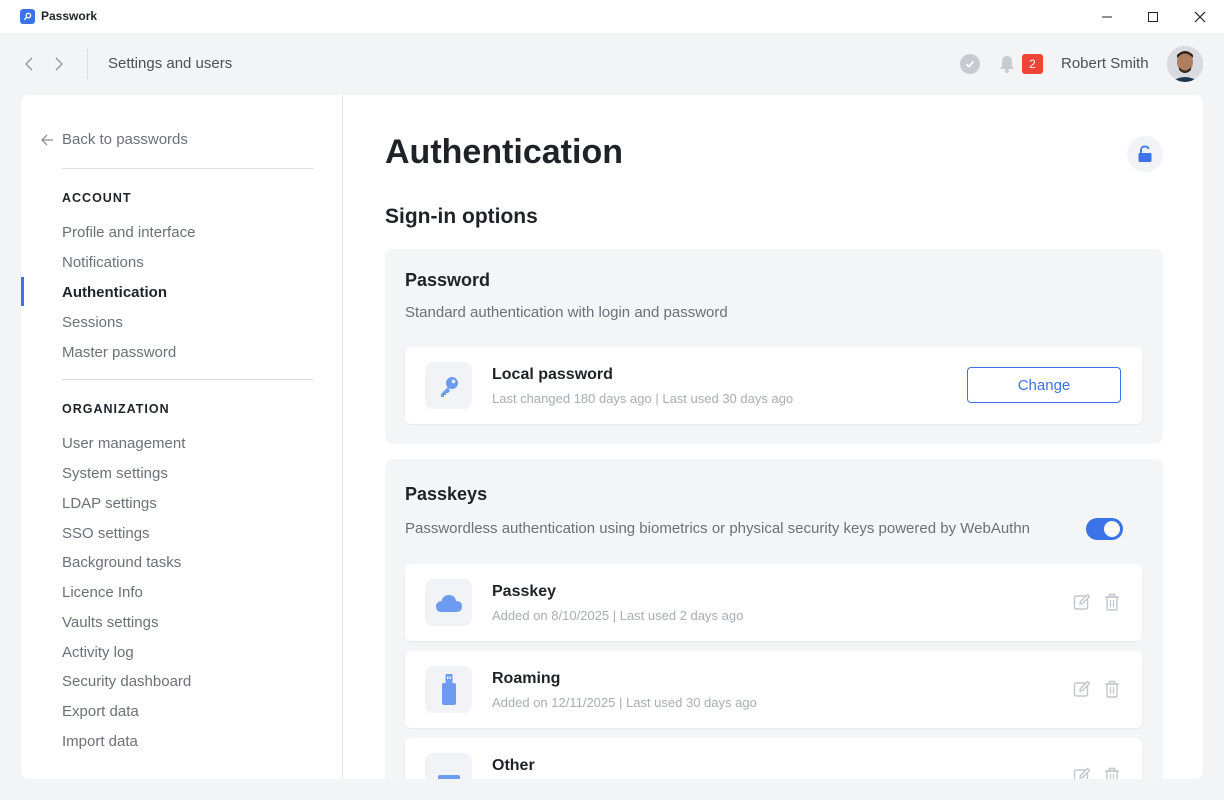 Image resolution: width=1224 pixels, height=800 pixels. I want to click on sidebar-item-security-dashboard: Security dashboard, so click(126, 681).